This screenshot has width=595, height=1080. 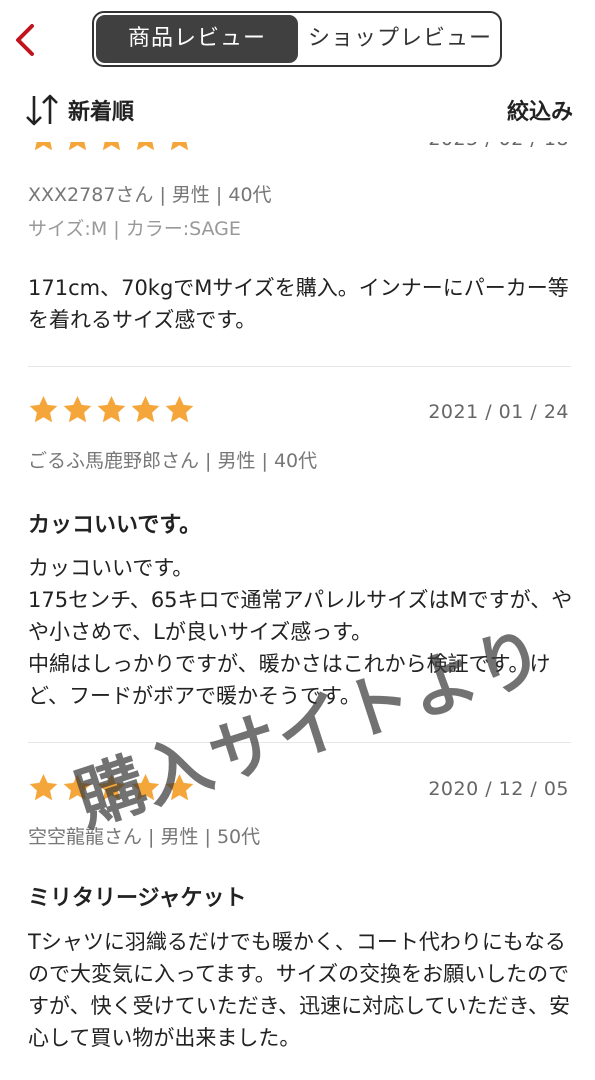 What do you see at coordinates (137, 898) in the screenshot?
I see `review-title: ミリタリージャケット` at bounding box center [137, 898].